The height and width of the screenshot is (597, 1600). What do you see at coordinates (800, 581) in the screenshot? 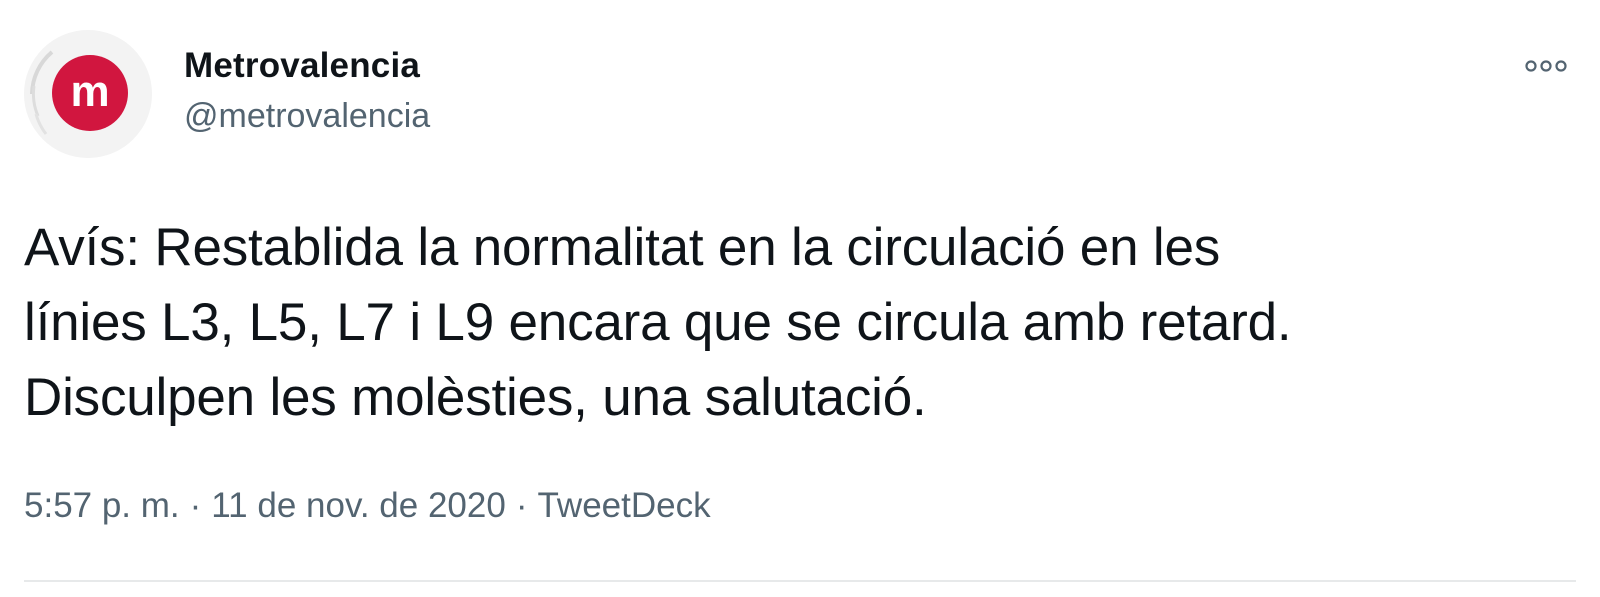
I see `divider` at bounding box center [800, 581].